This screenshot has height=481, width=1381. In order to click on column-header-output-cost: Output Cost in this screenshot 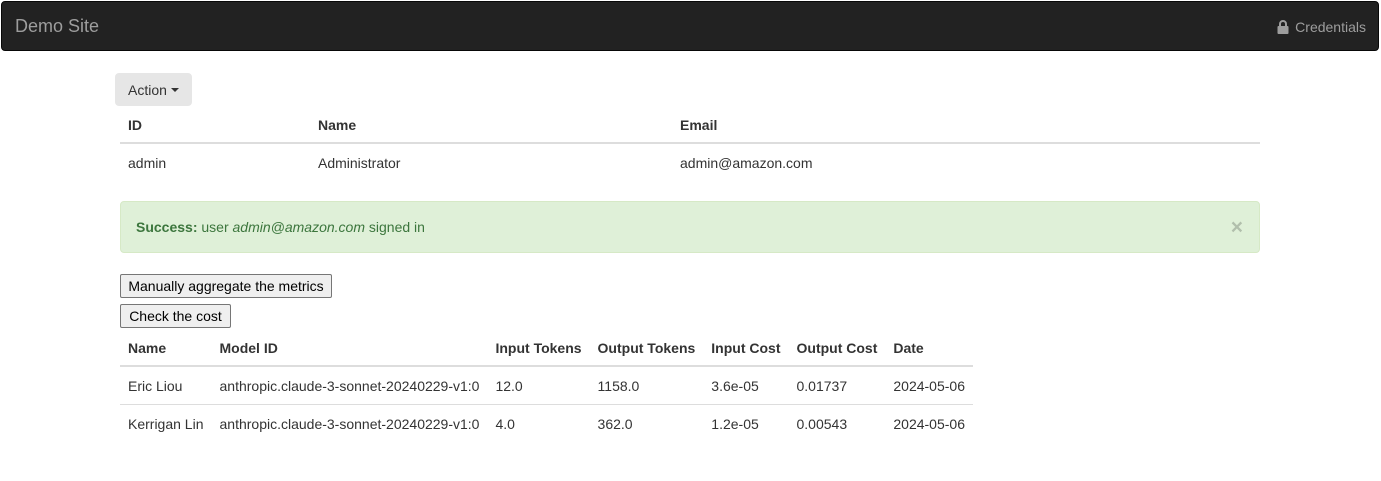, I will do `click(837, 348)`.